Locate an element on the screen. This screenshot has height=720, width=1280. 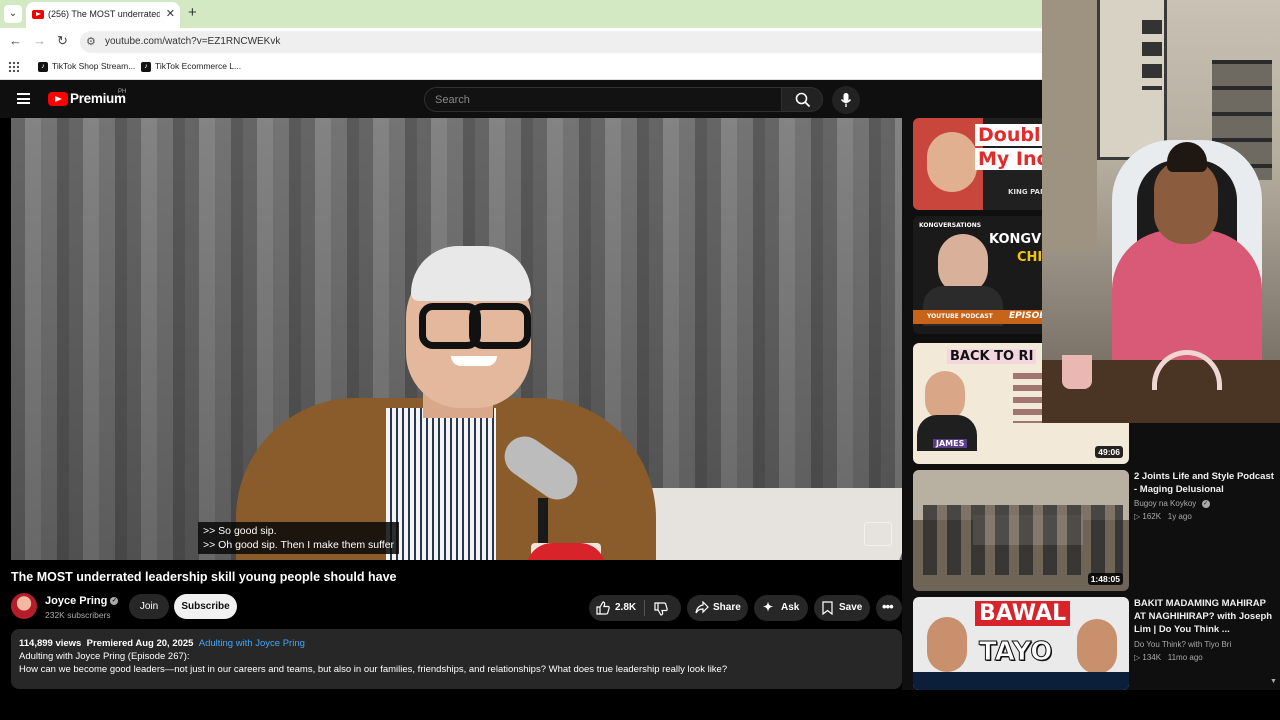
thumbs-down-icon is located at coordinates (661, 609).